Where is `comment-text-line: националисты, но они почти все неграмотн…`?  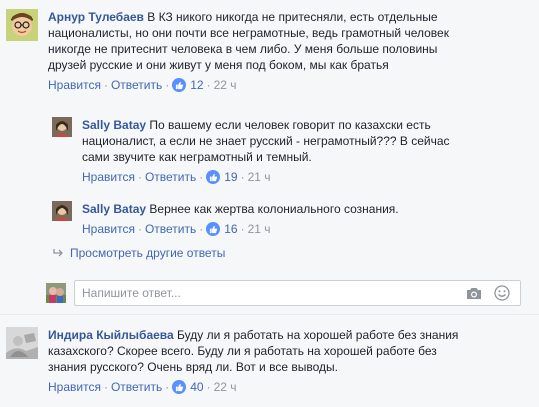
comment-text-line: националисты, но они почти все неграмотн… is located at coordinates (248, 33).